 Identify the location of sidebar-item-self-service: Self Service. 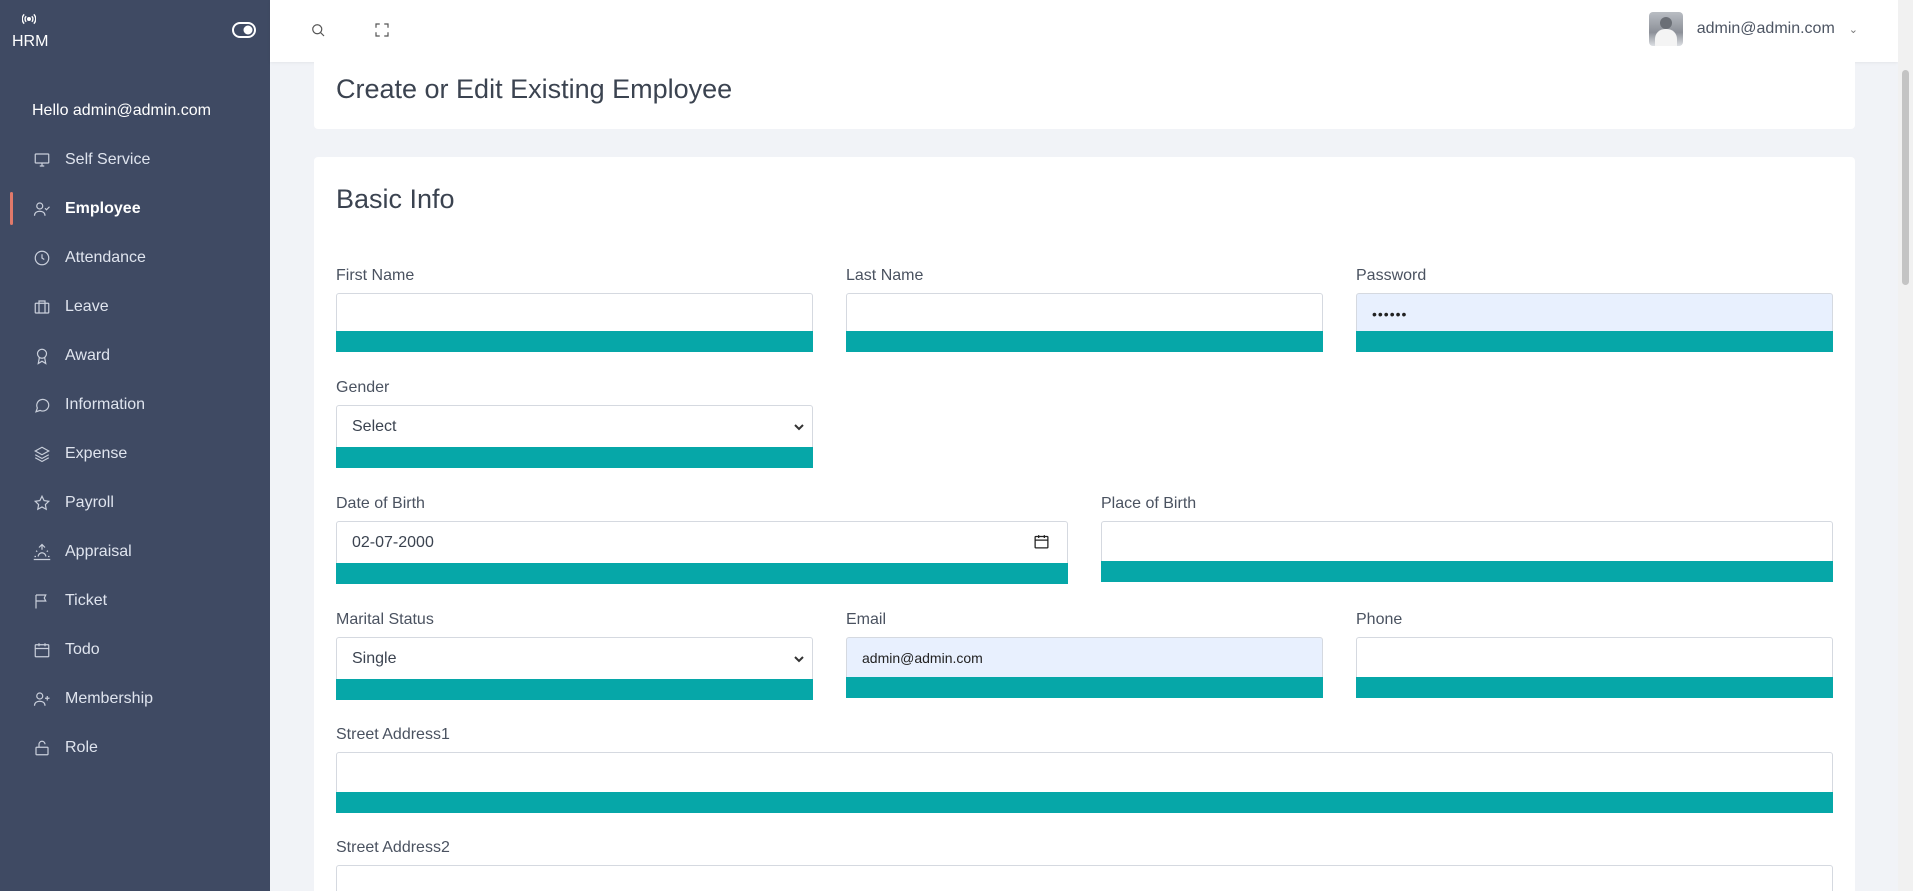
(135, 159).